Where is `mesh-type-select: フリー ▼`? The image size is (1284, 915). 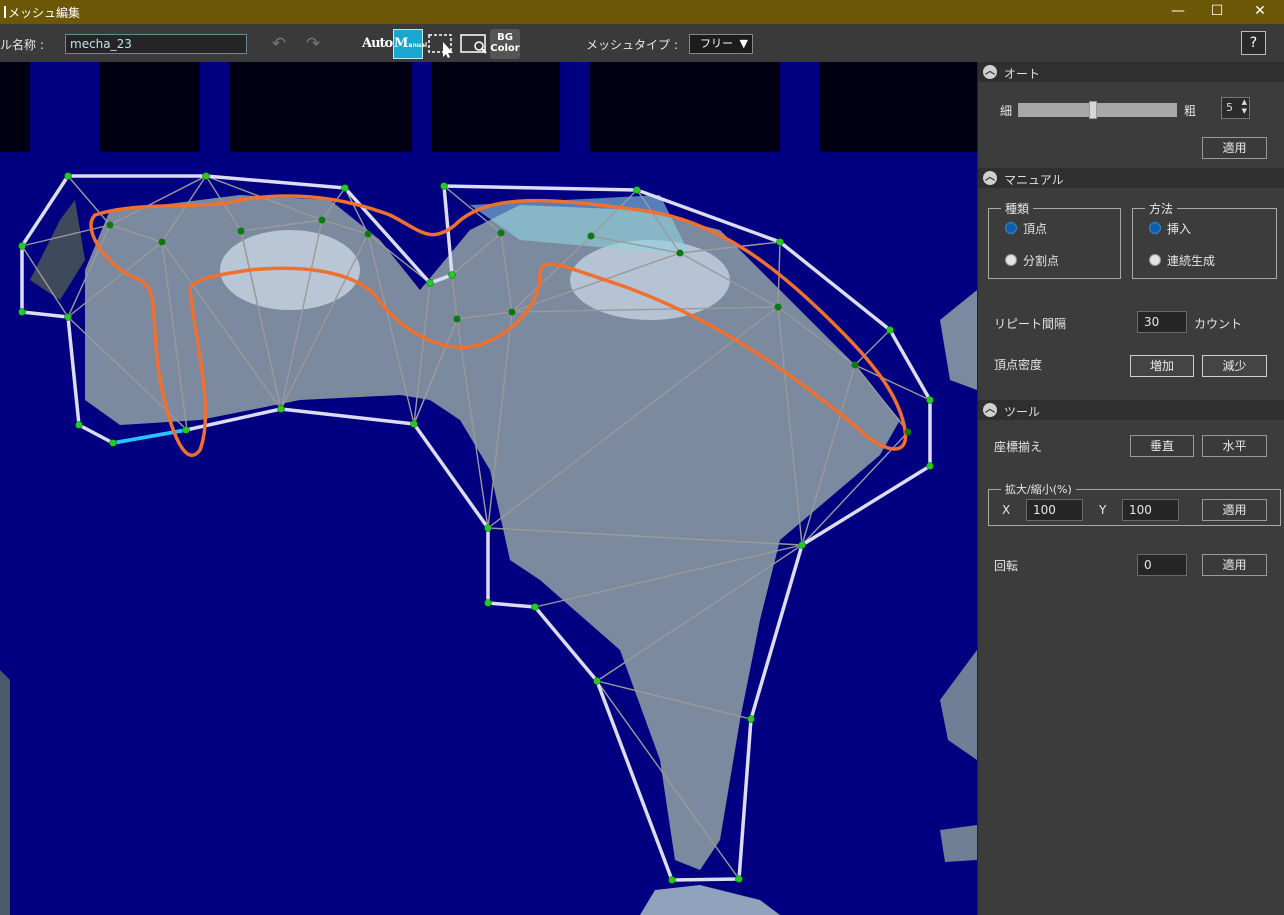
mesh-type-select: フリー ▼ is located at coordinates (721, 44).